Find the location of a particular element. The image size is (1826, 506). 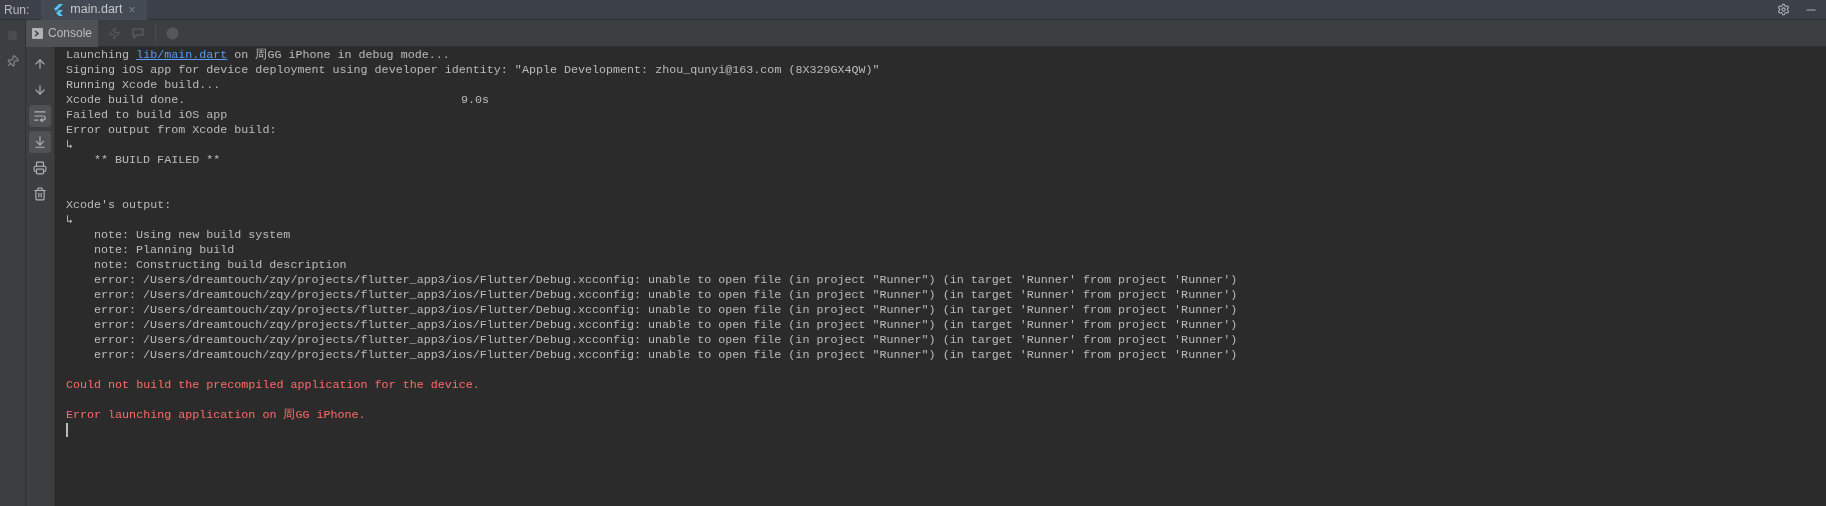

file-link: lib/main.dart is located at coordinates (182, 55).